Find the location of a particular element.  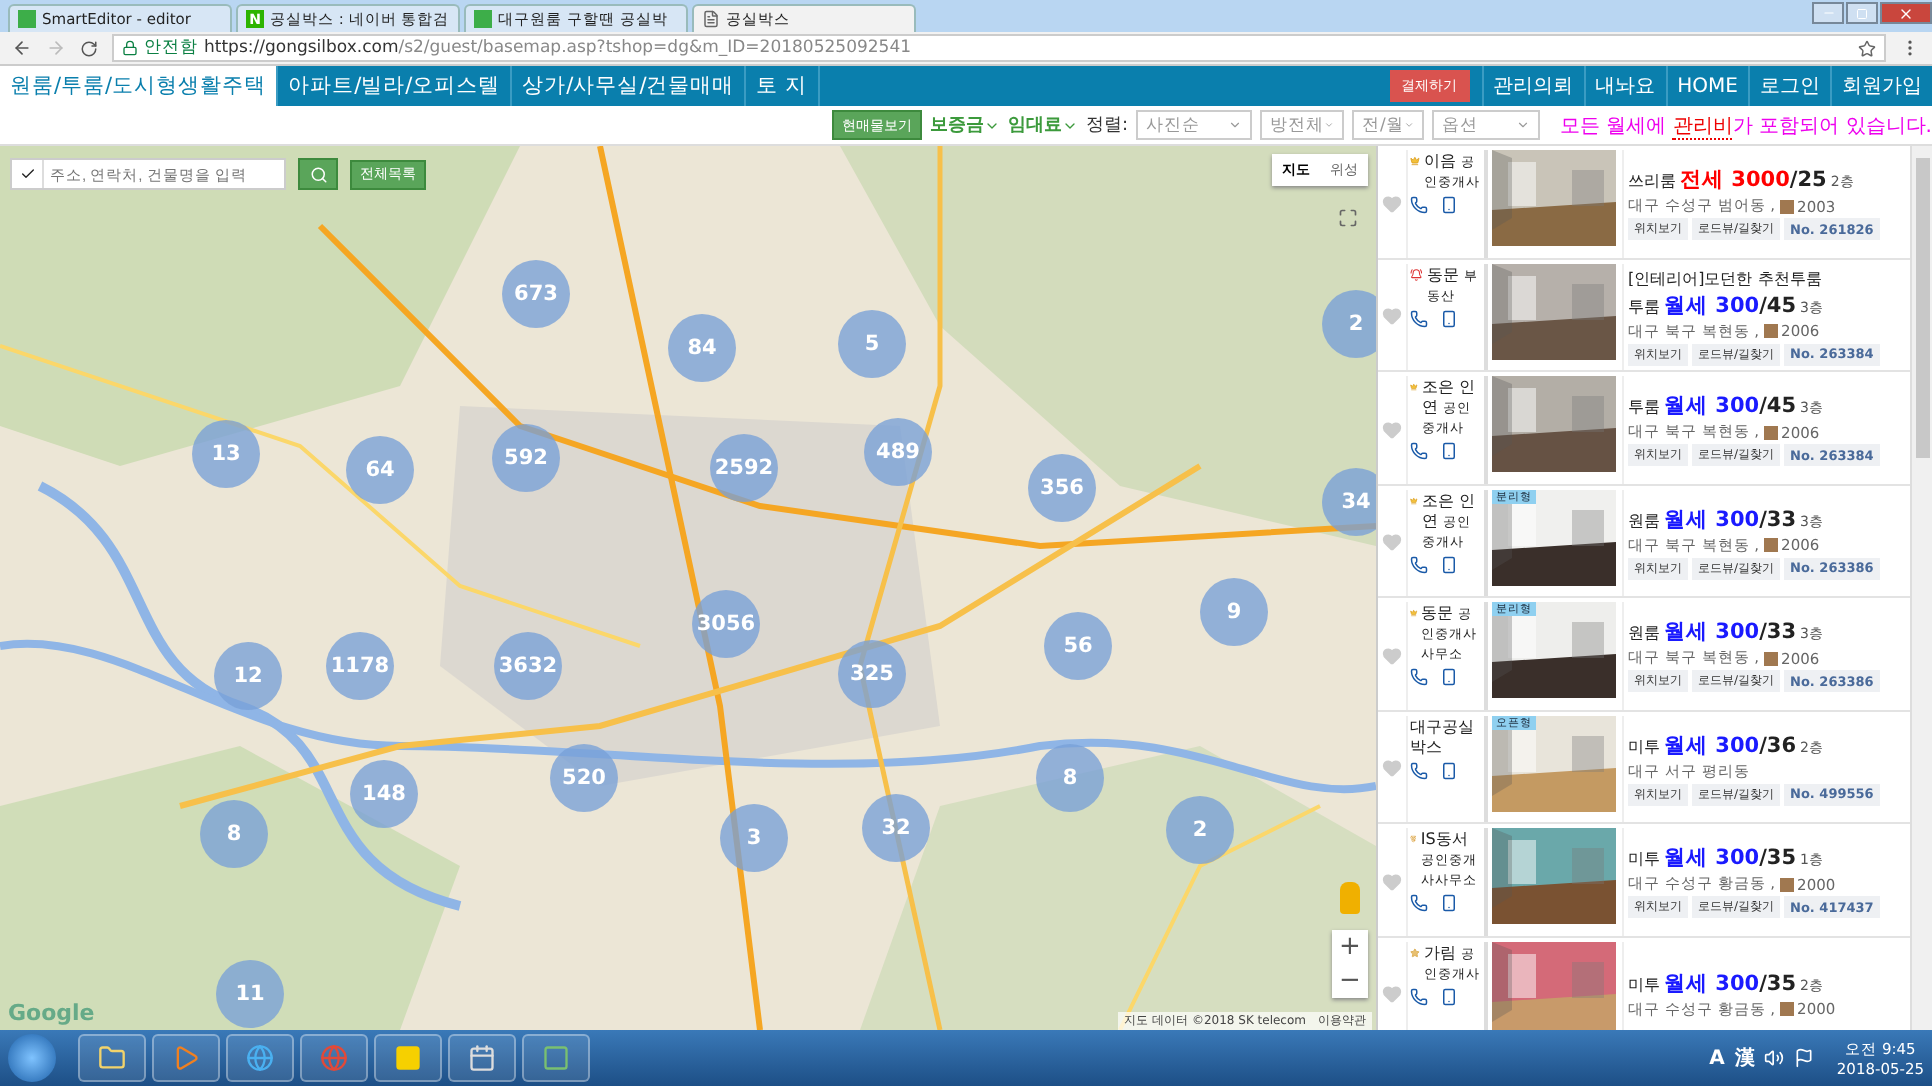

crown-icon is located at coordinates (1415, 161).